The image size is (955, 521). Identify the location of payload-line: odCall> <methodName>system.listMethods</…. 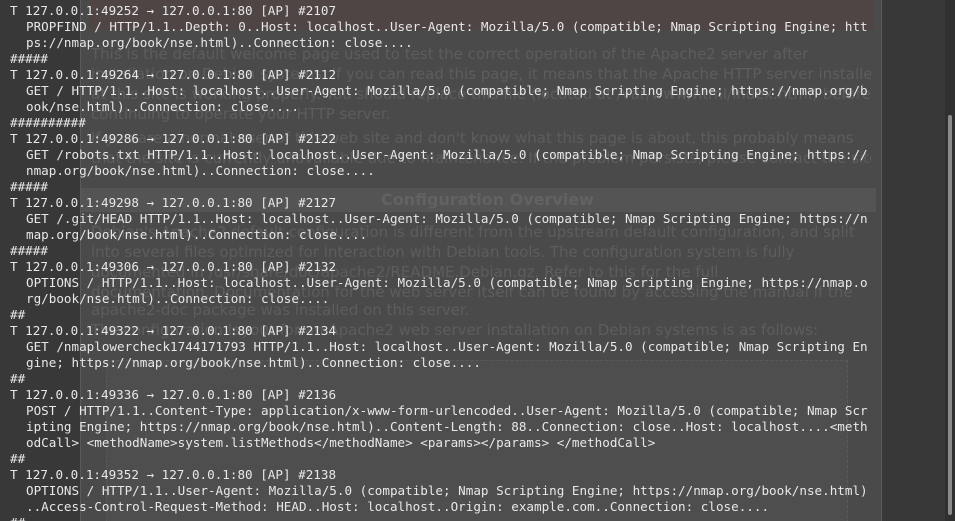
(341, 442).